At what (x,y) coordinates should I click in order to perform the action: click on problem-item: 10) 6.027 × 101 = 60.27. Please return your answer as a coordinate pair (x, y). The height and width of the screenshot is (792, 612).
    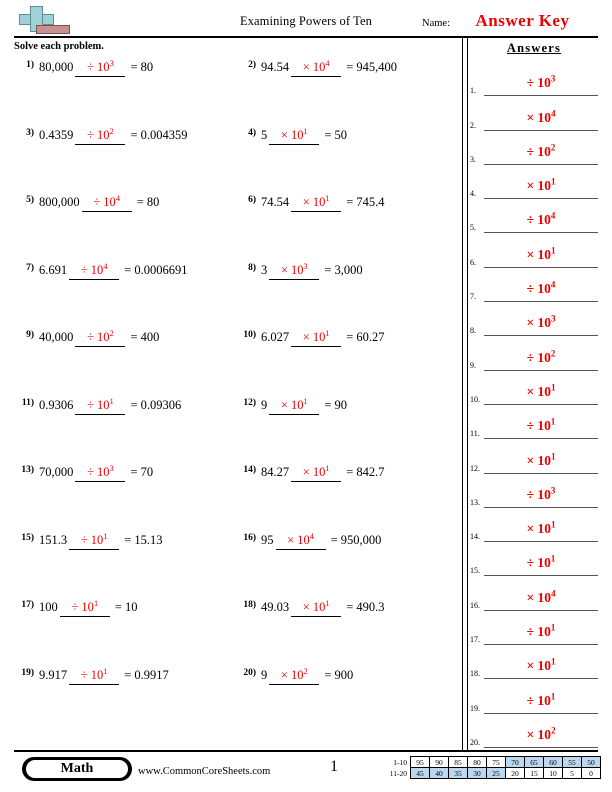
    Looking at the image, I should click on (347, 360).